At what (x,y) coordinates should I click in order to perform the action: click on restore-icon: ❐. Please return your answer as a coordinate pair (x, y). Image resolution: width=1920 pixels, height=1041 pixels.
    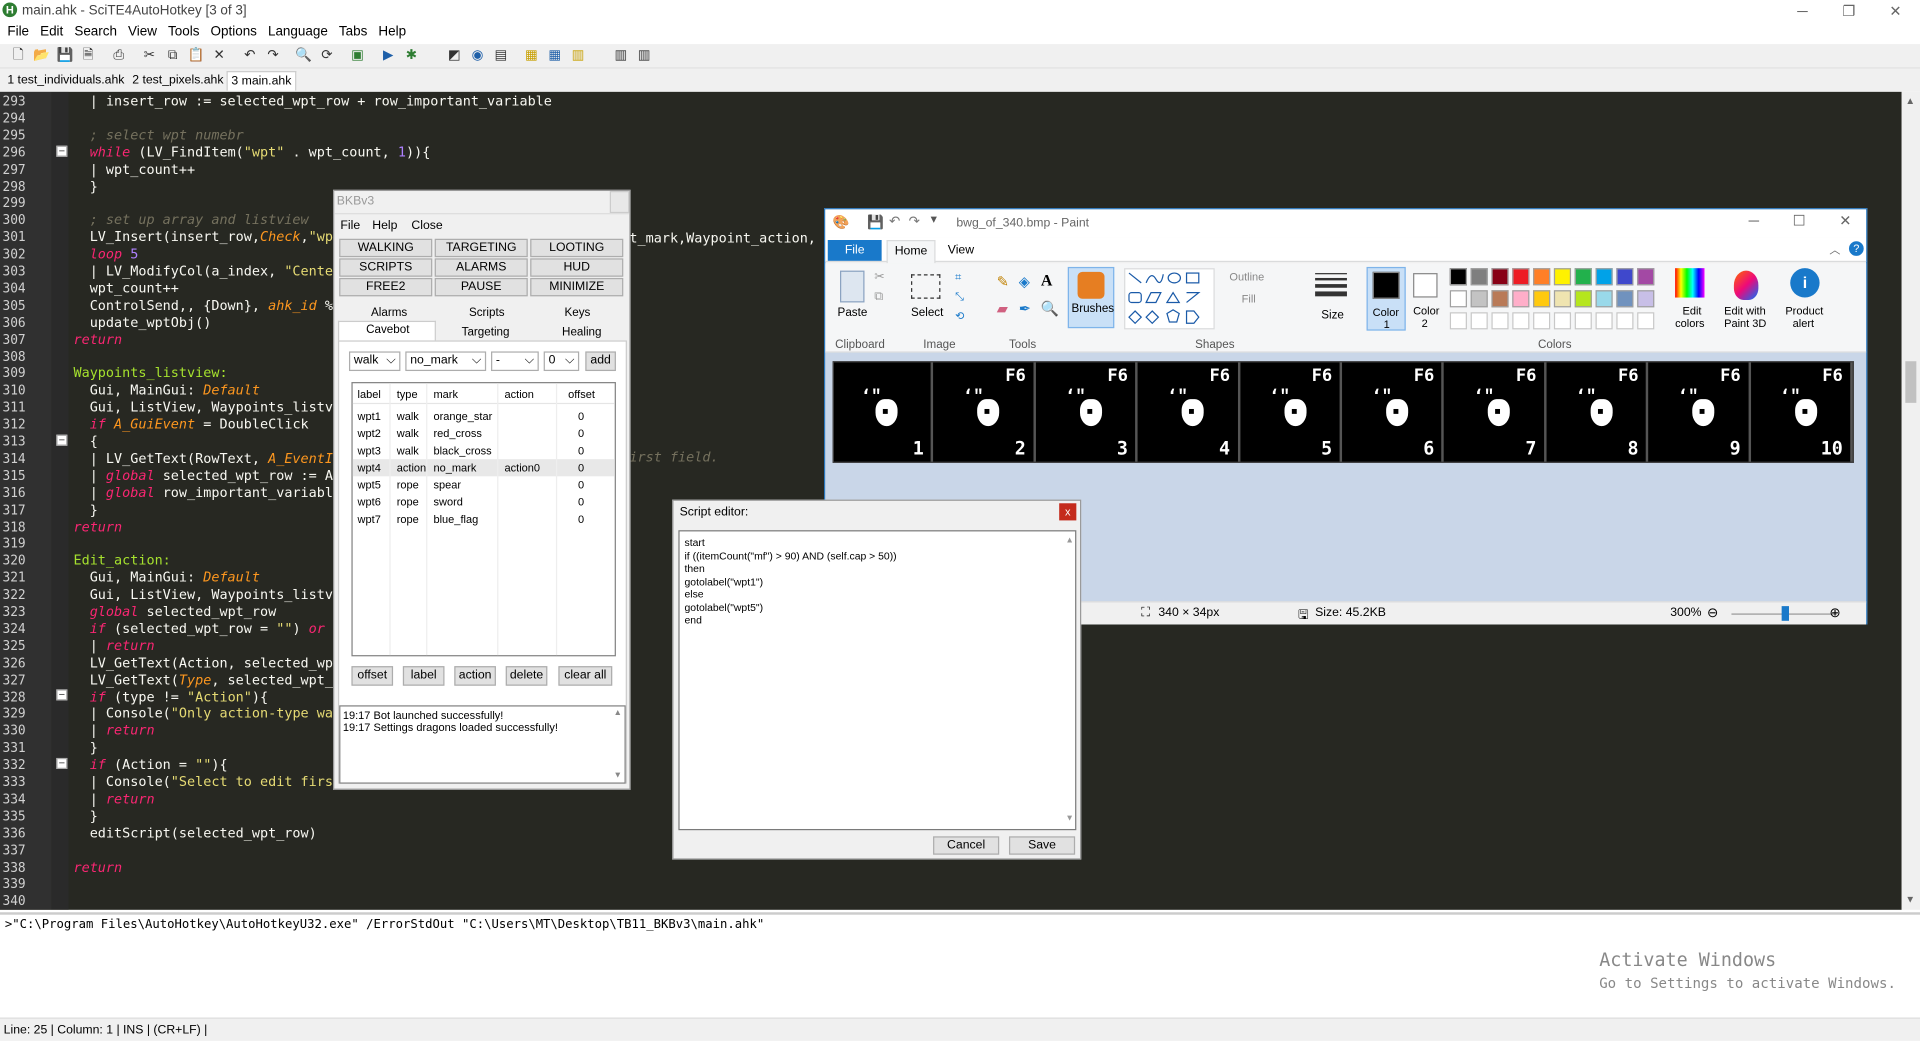
    Looking at the image, I should click on (1849, 11).